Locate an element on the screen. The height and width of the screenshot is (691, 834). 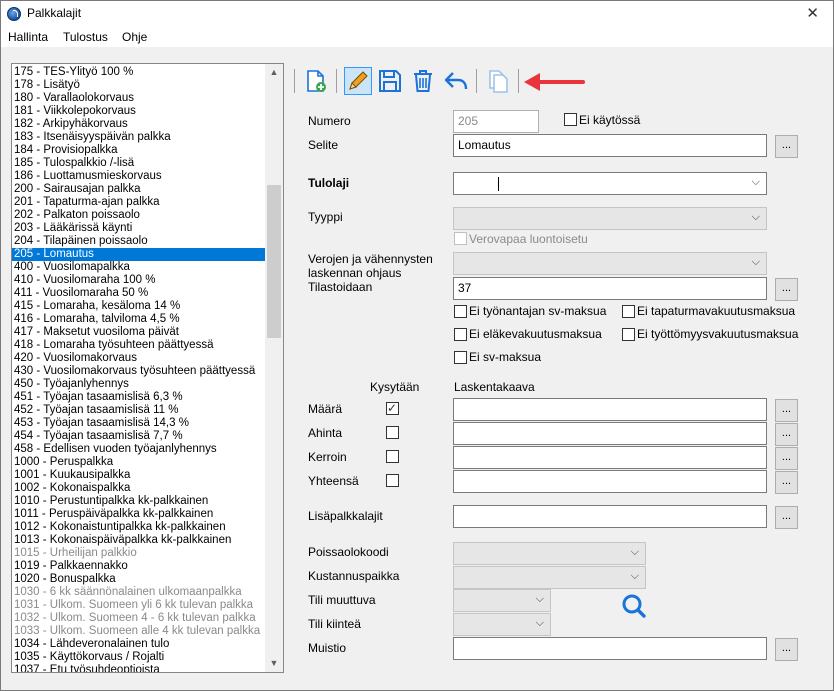
selite-field: Lomautus is located at coordinates (610, 145).